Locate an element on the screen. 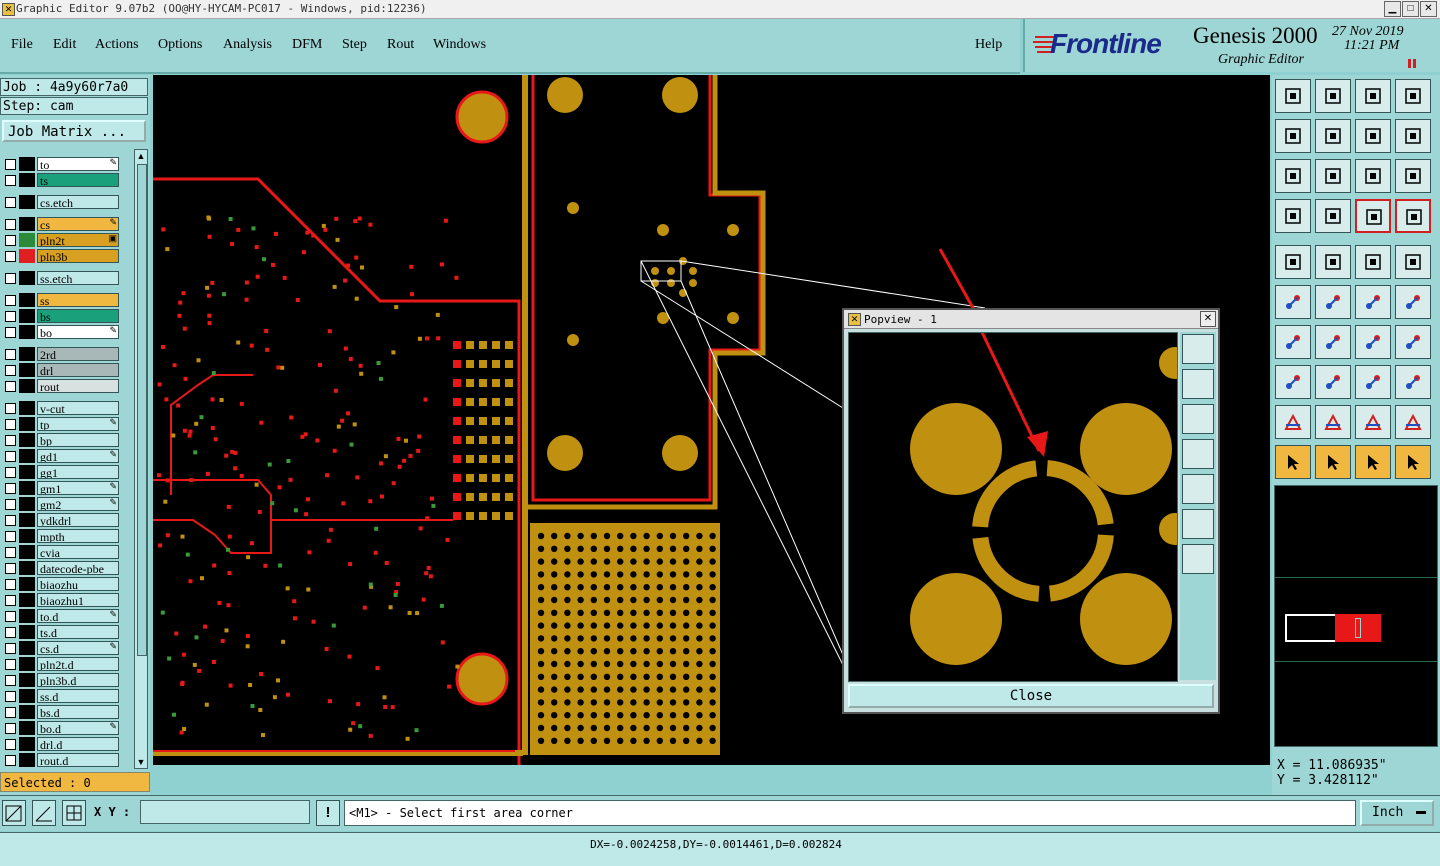  layer-row: gd1 ✎ is located at coordinates (61, 456).